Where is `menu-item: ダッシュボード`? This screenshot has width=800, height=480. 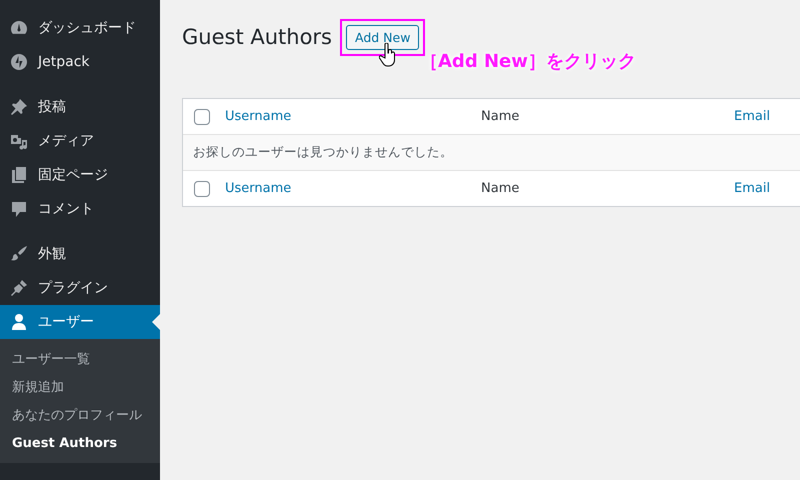
menu-item: ダッシュボード is located at coordinates (80, 28).